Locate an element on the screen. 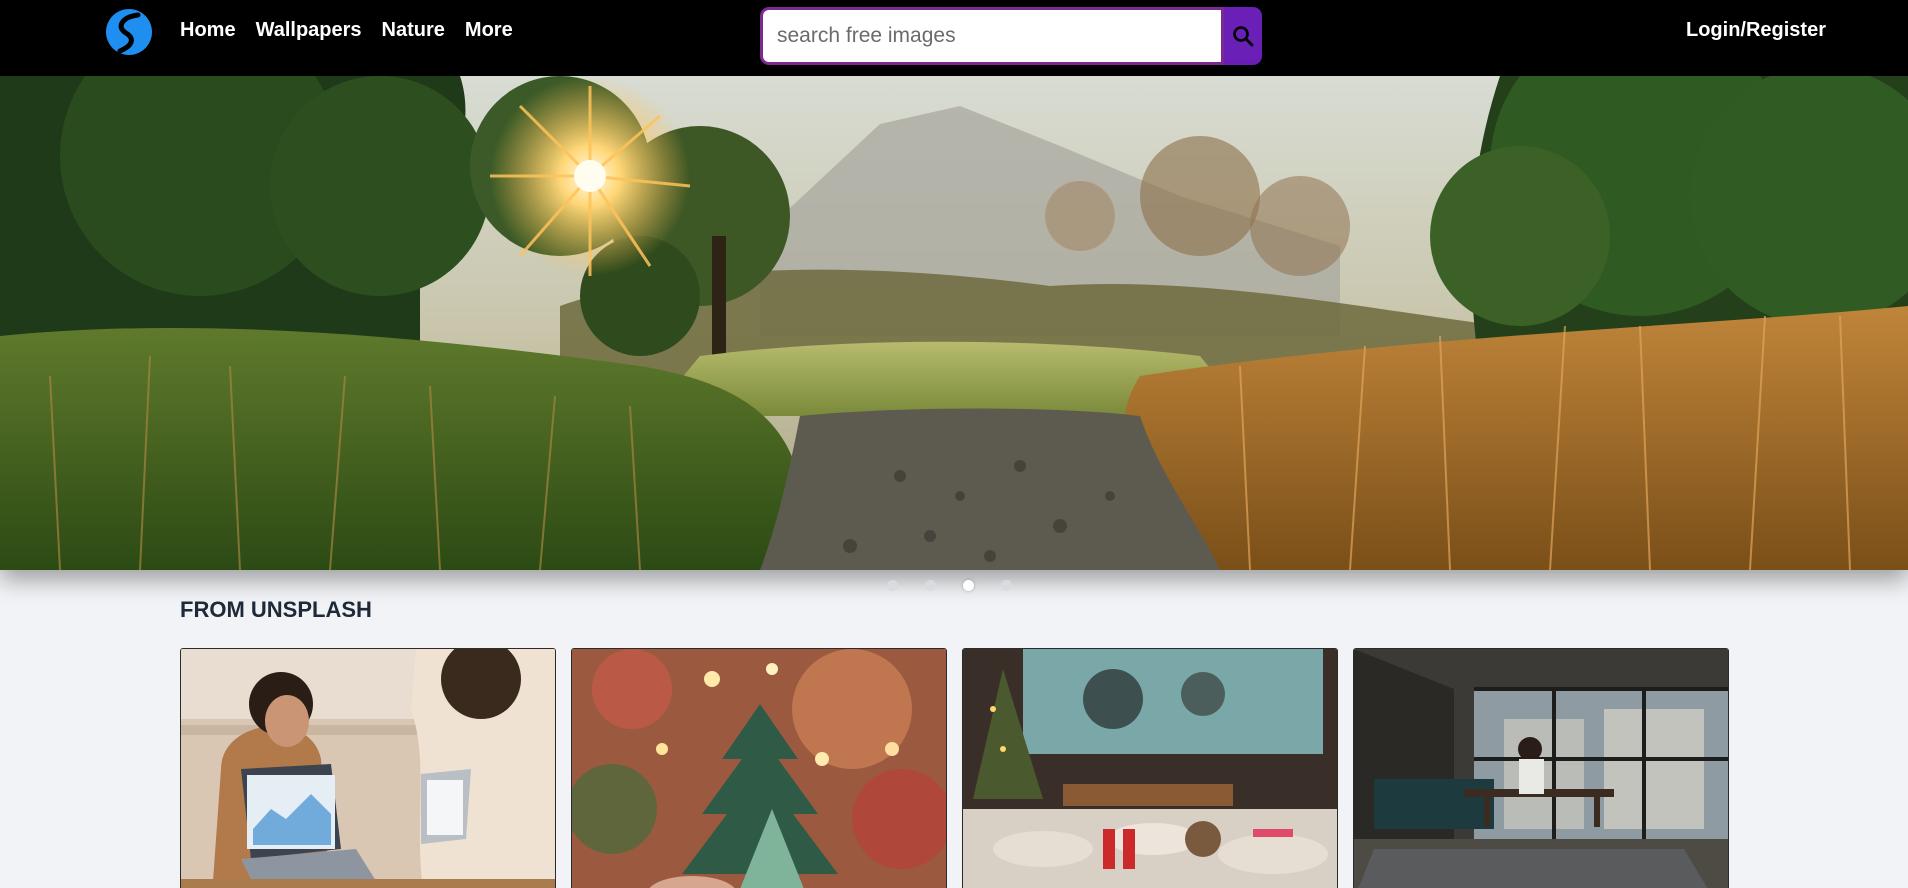  search-bar is located at coordinates (1011, 36).